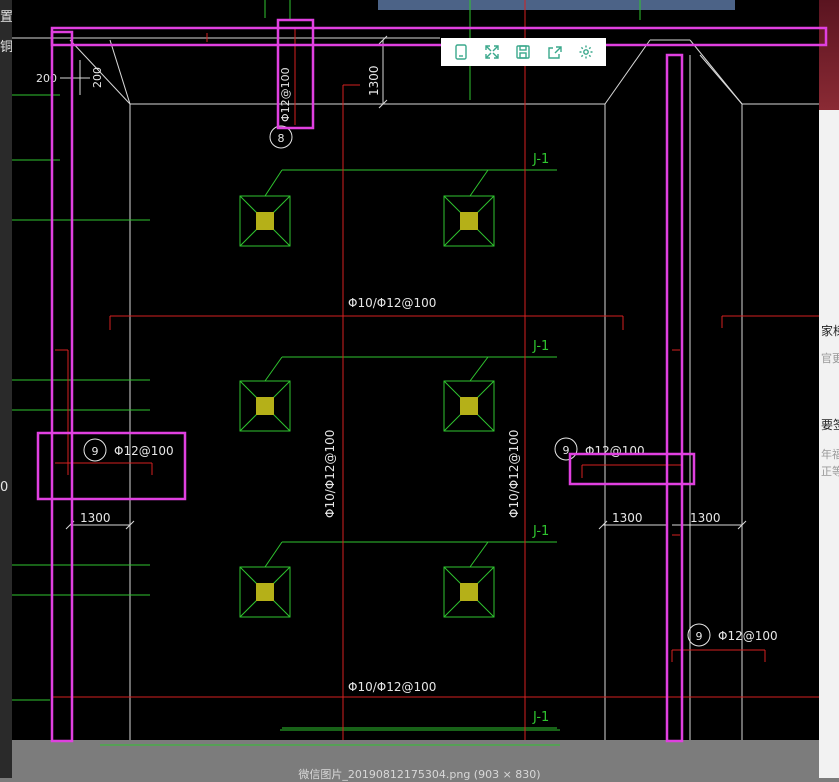 This screenshot has height=782, width=839. I want to click on highlight-right-column, so click(674, 398).